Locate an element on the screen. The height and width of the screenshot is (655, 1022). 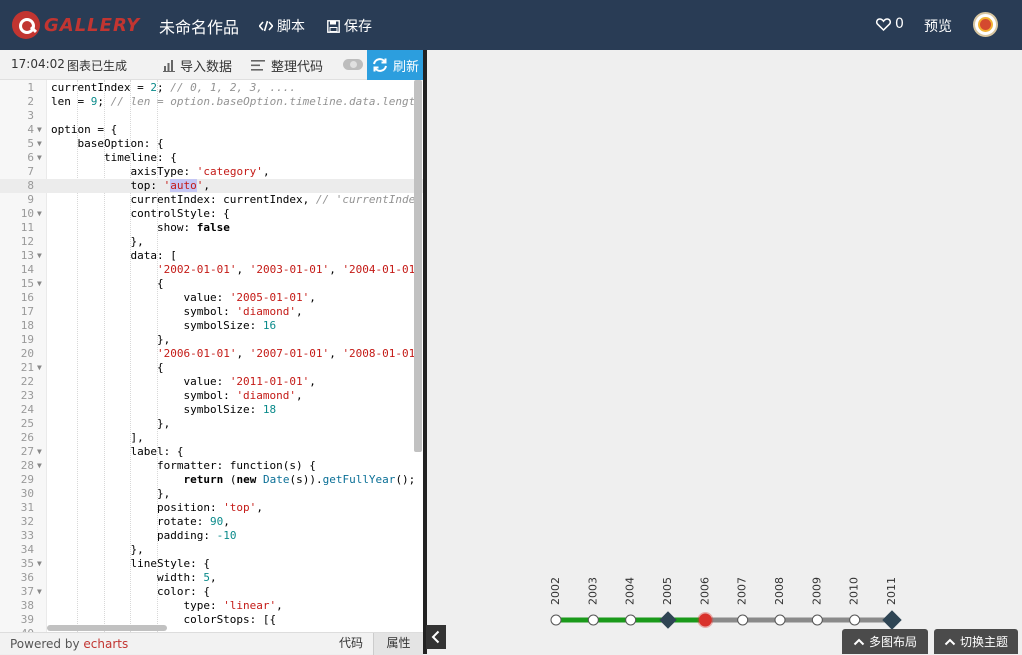
import-data-button: 导入数据 is located at coordinates (197, 65).